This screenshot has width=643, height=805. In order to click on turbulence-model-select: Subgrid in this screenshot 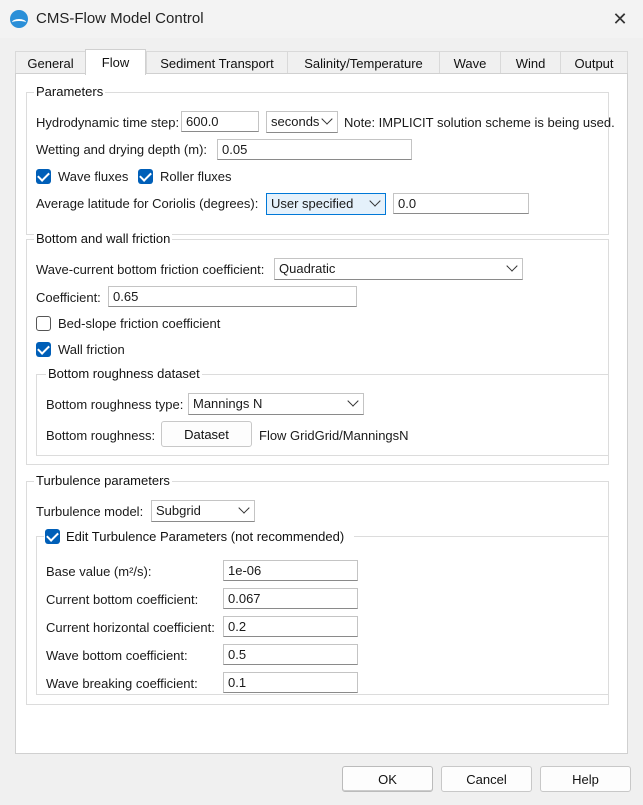, I will do `click(203, 511)`.